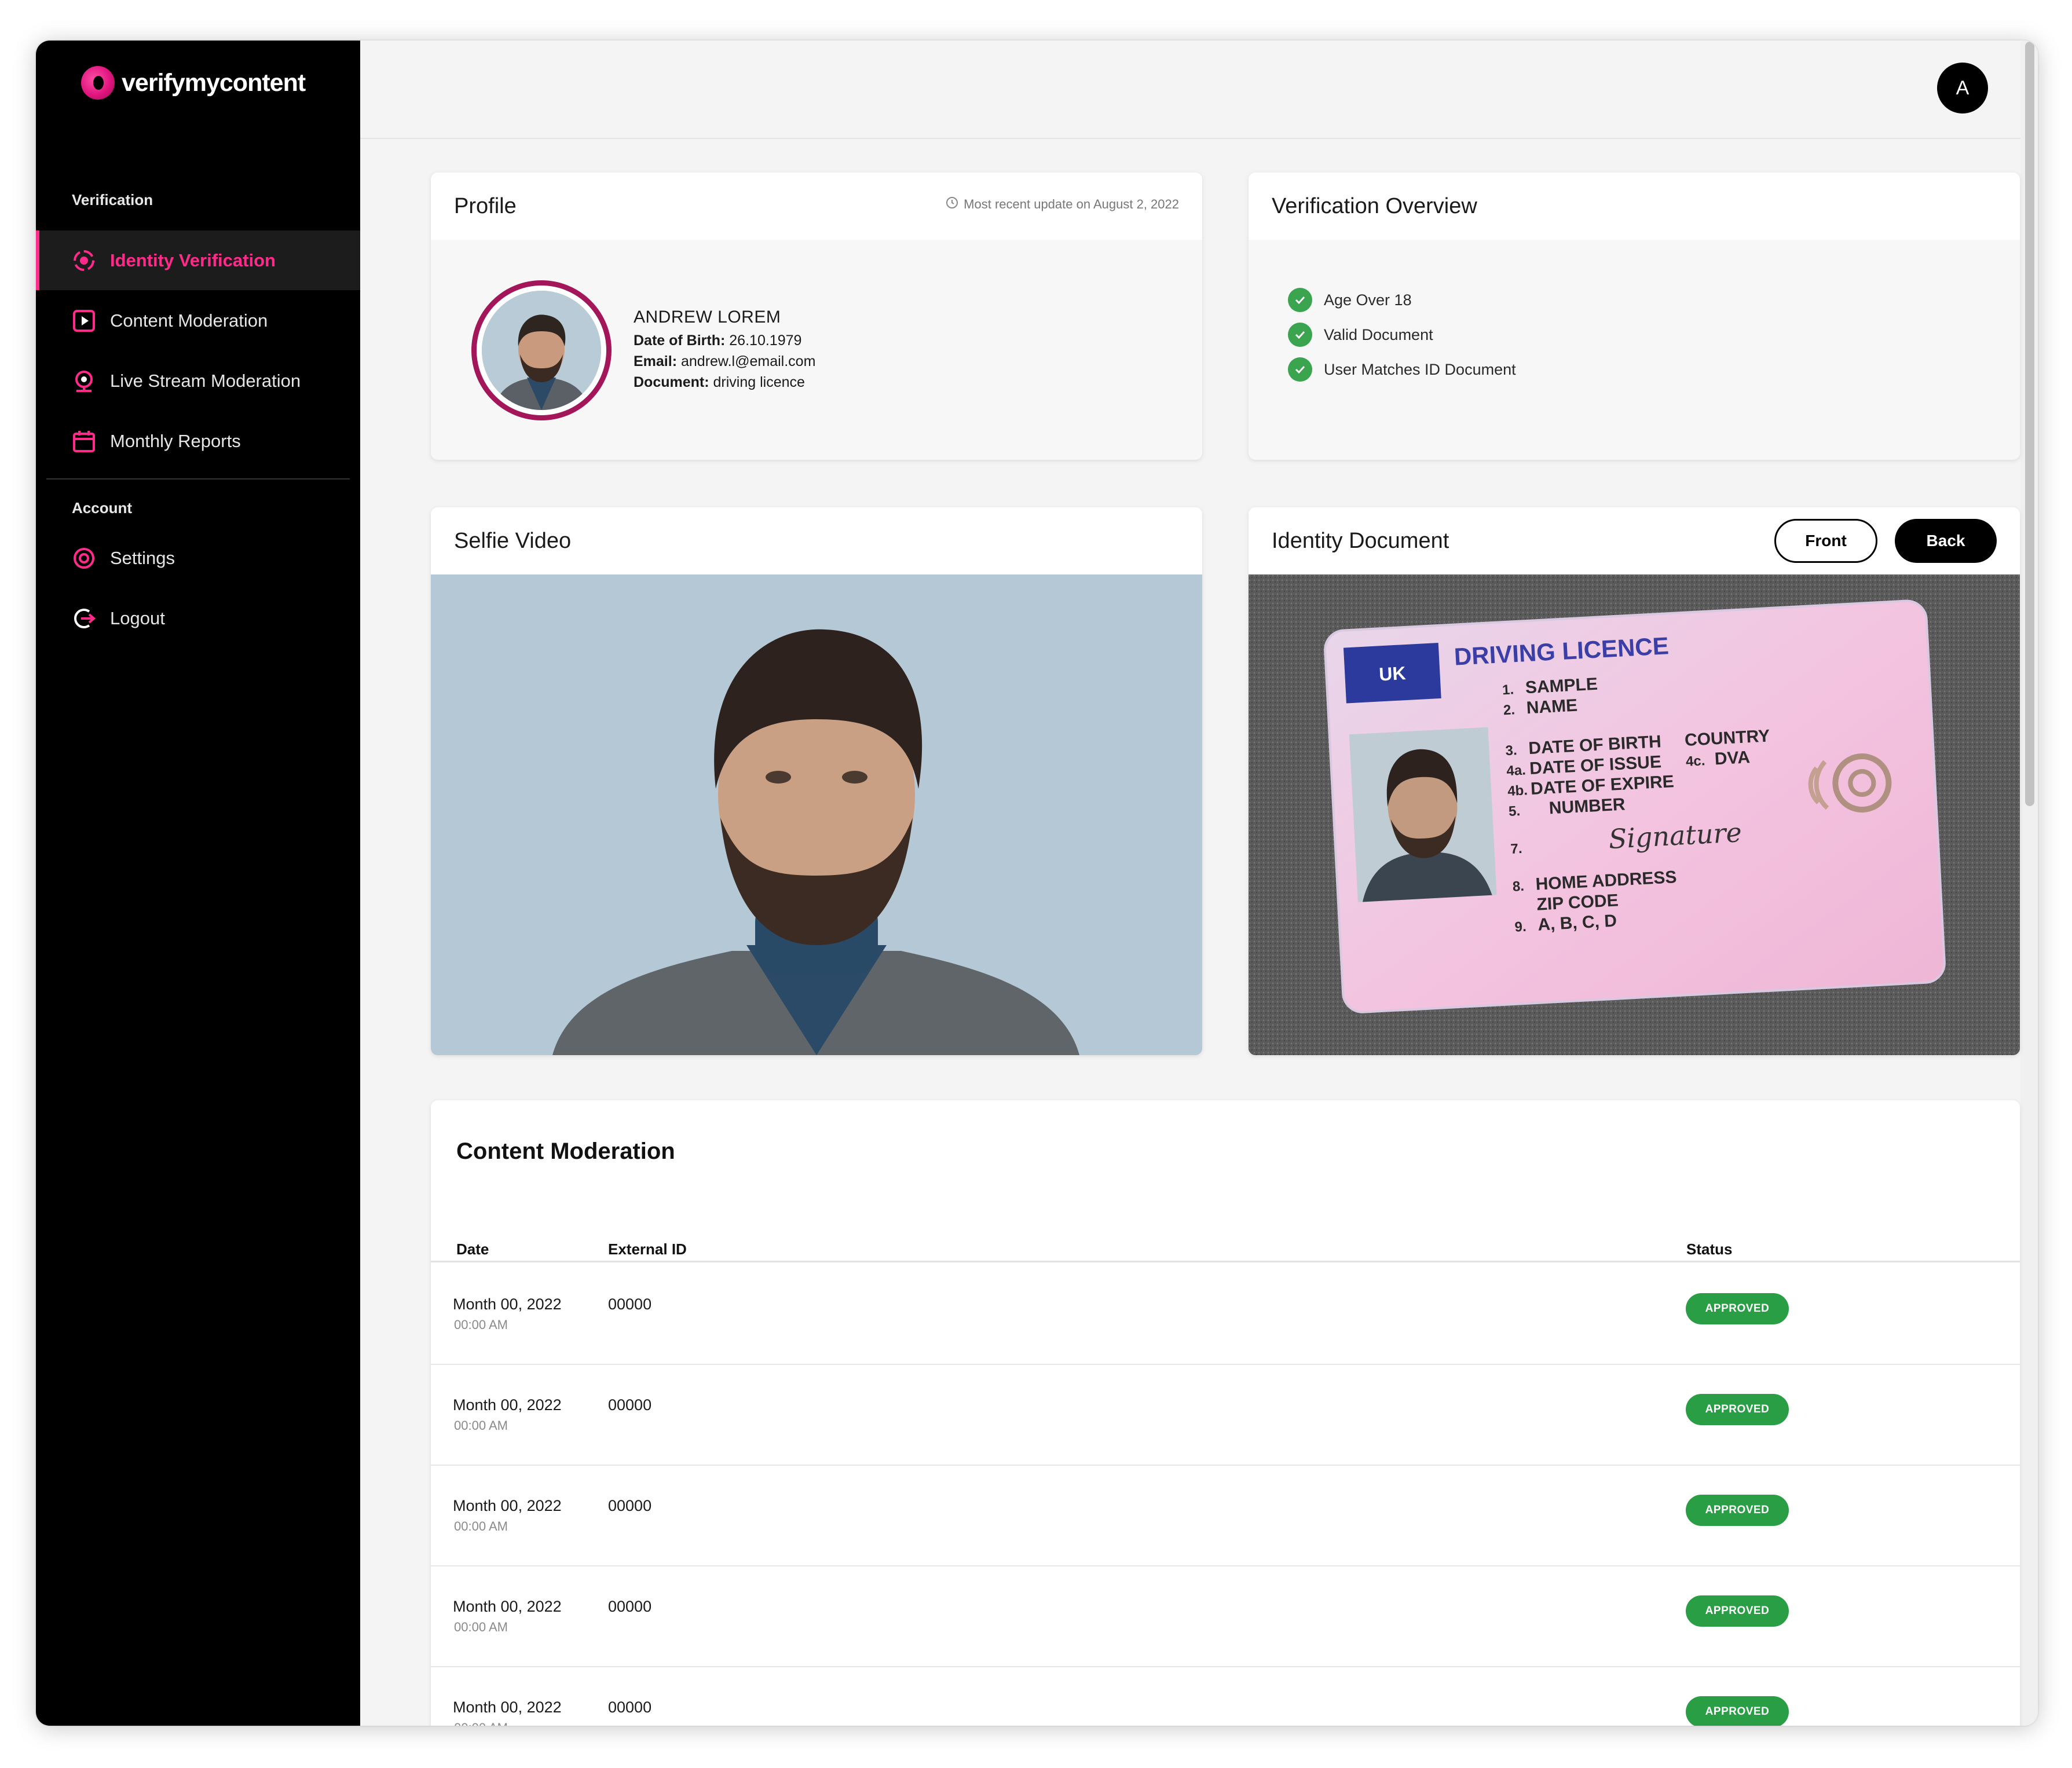 The width and height of the screenshot is (2072, 1768). Describe the element at coordinates (198, 618) in the screenshot. I see `sidebar-item-logout: Logout` at that location.